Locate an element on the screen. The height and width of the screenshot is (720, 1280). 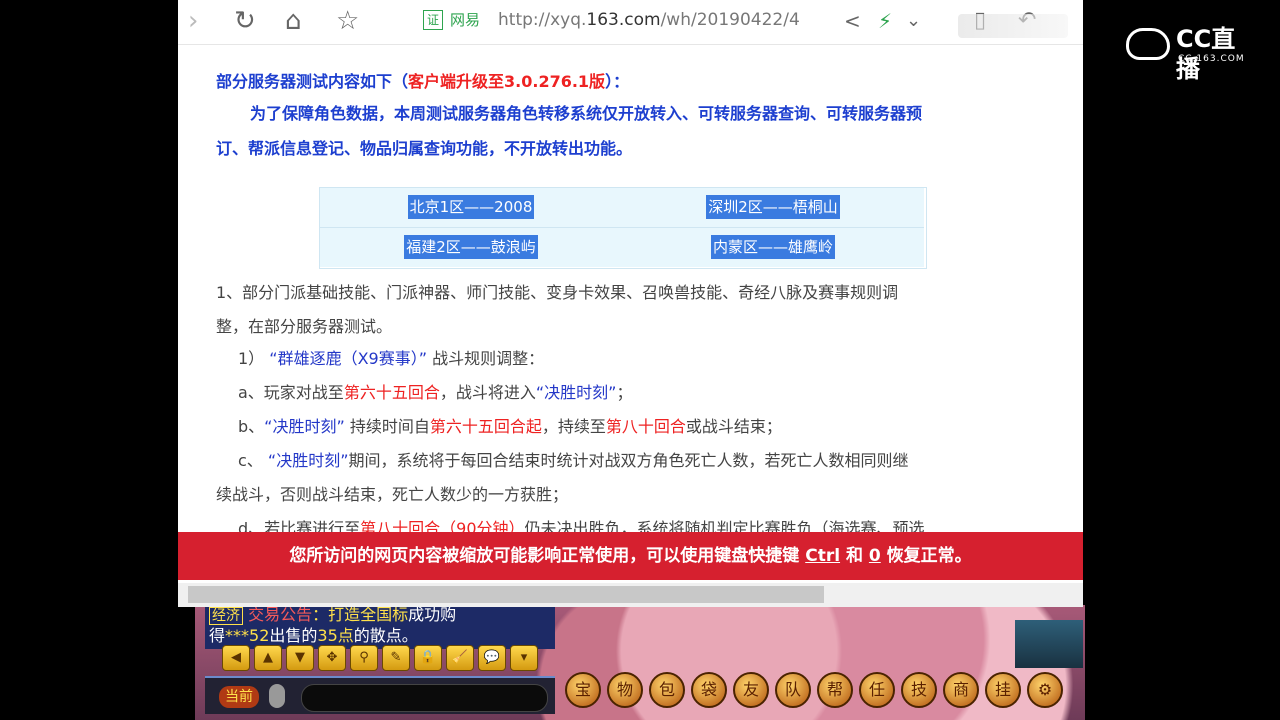
server-table: 北京1区——2008 深圳2区——梧桐山 福建2区——鼓浪屿 内蒙区——雄鹰岭 is located at coordinates (623, 228).